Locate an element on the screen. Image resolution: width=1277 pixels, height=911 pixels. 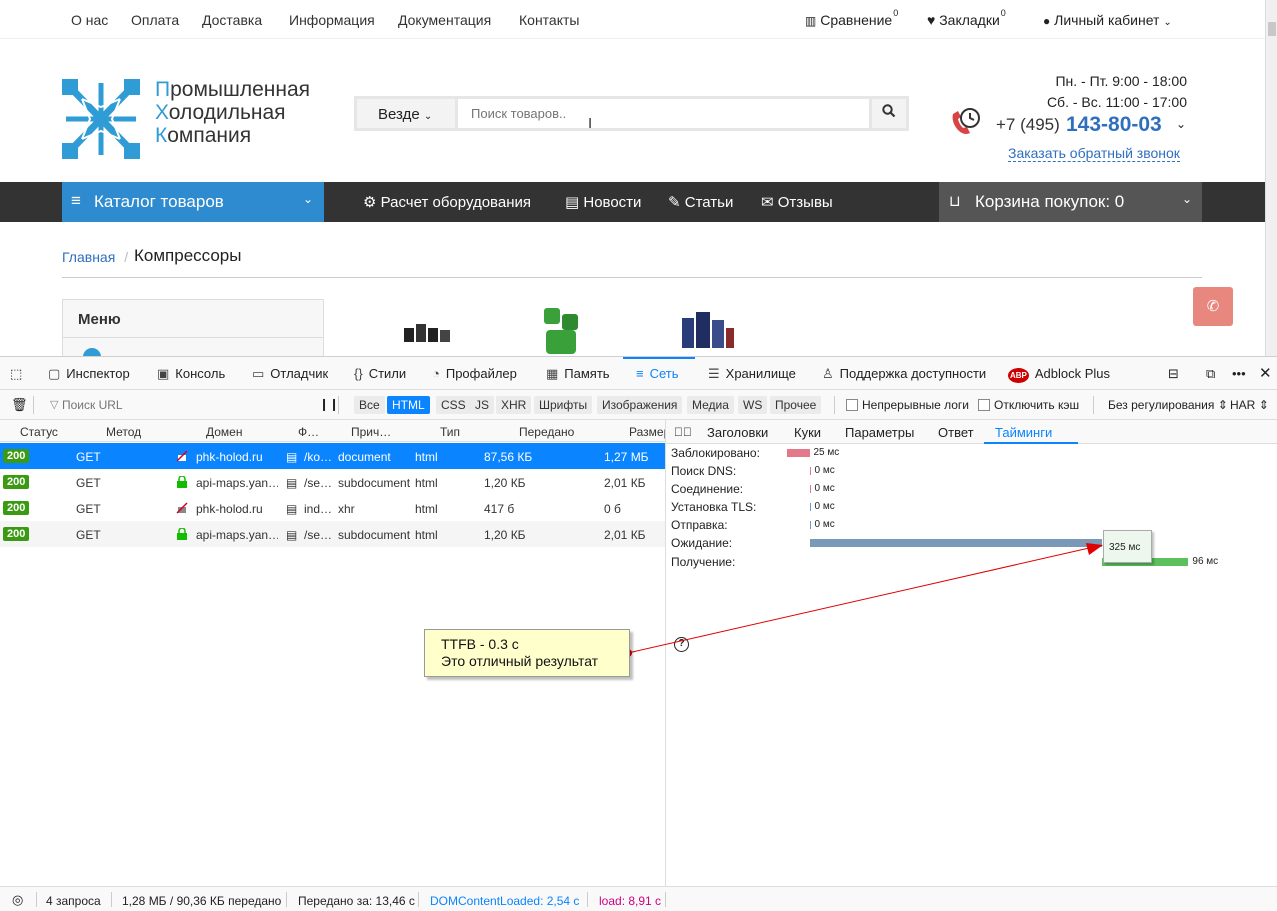
console-icon: ▣ is located at coordinates (163, 373).